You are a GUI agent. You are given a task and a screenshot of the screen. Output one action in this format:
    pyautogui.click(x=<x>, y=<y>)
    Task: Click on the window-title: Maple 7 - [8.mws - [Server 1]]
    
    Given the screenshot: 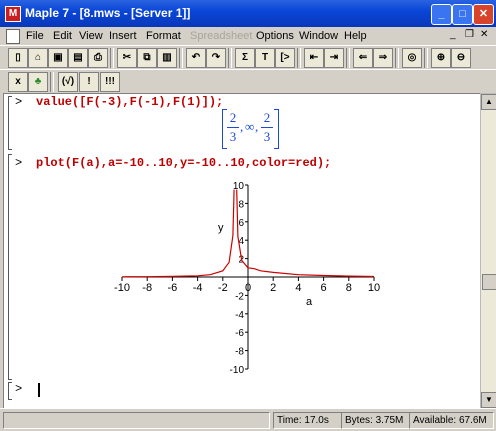 What is the action you would take?
    pyautogui.click(x=108, y=13)
    